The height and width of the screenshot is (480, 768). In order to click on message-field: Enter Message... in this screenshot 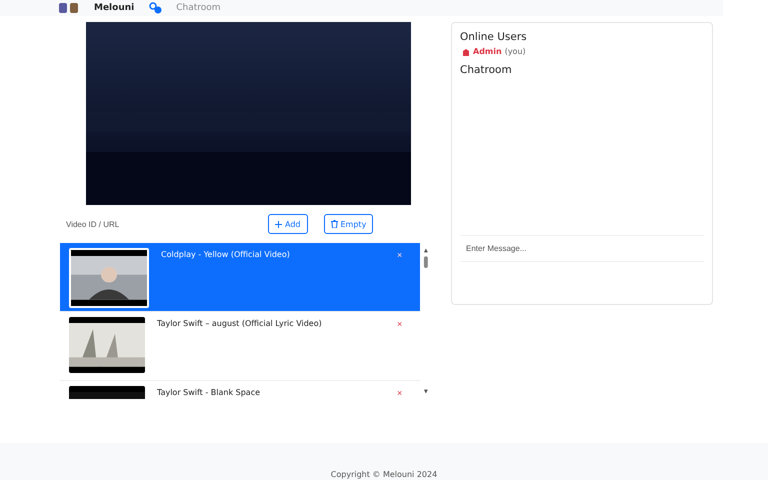, I will do `click(582, 248)`.